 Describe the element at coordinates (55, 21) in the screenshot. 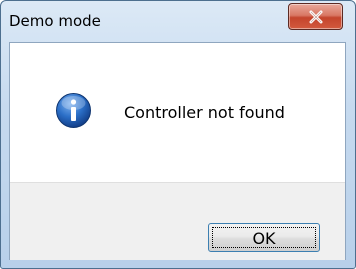

I see `dialog-title: Demo mode` at that location.